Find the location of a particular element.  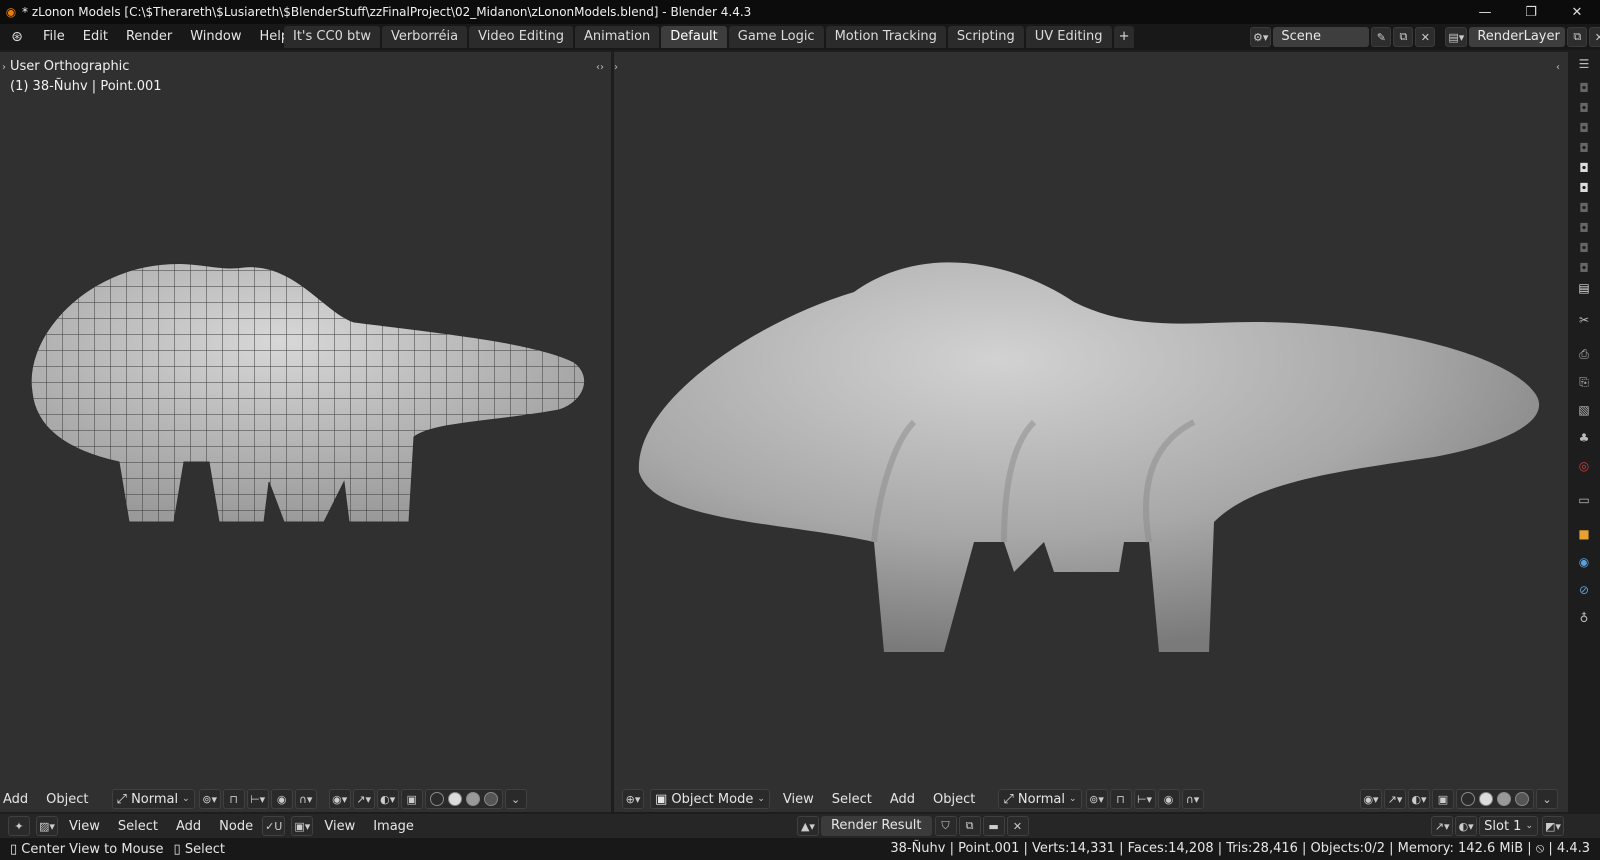

delete-view-layer-icon: ✕ is located at coordinates (1594, 37).